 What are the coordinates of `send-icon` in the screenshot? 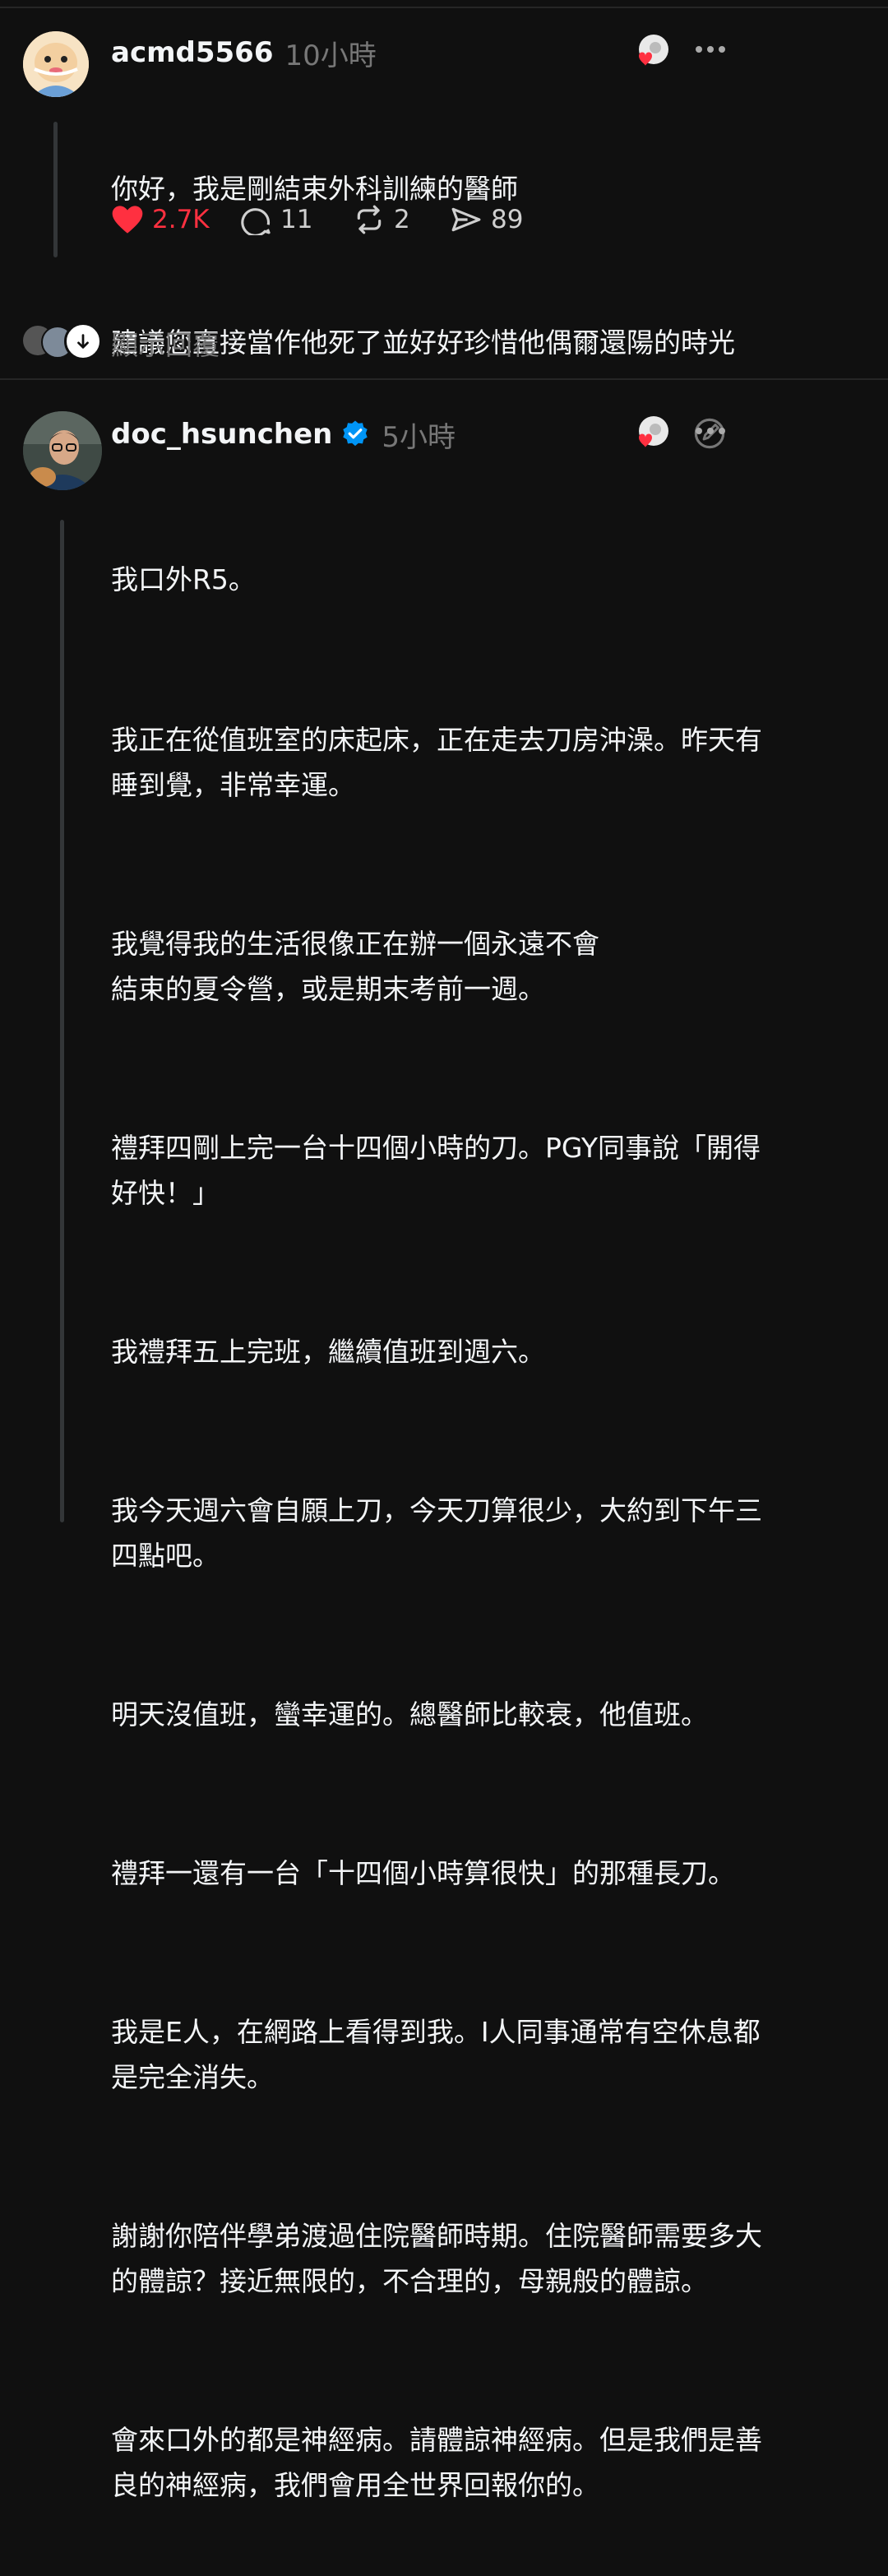 It's located at (466, 220).